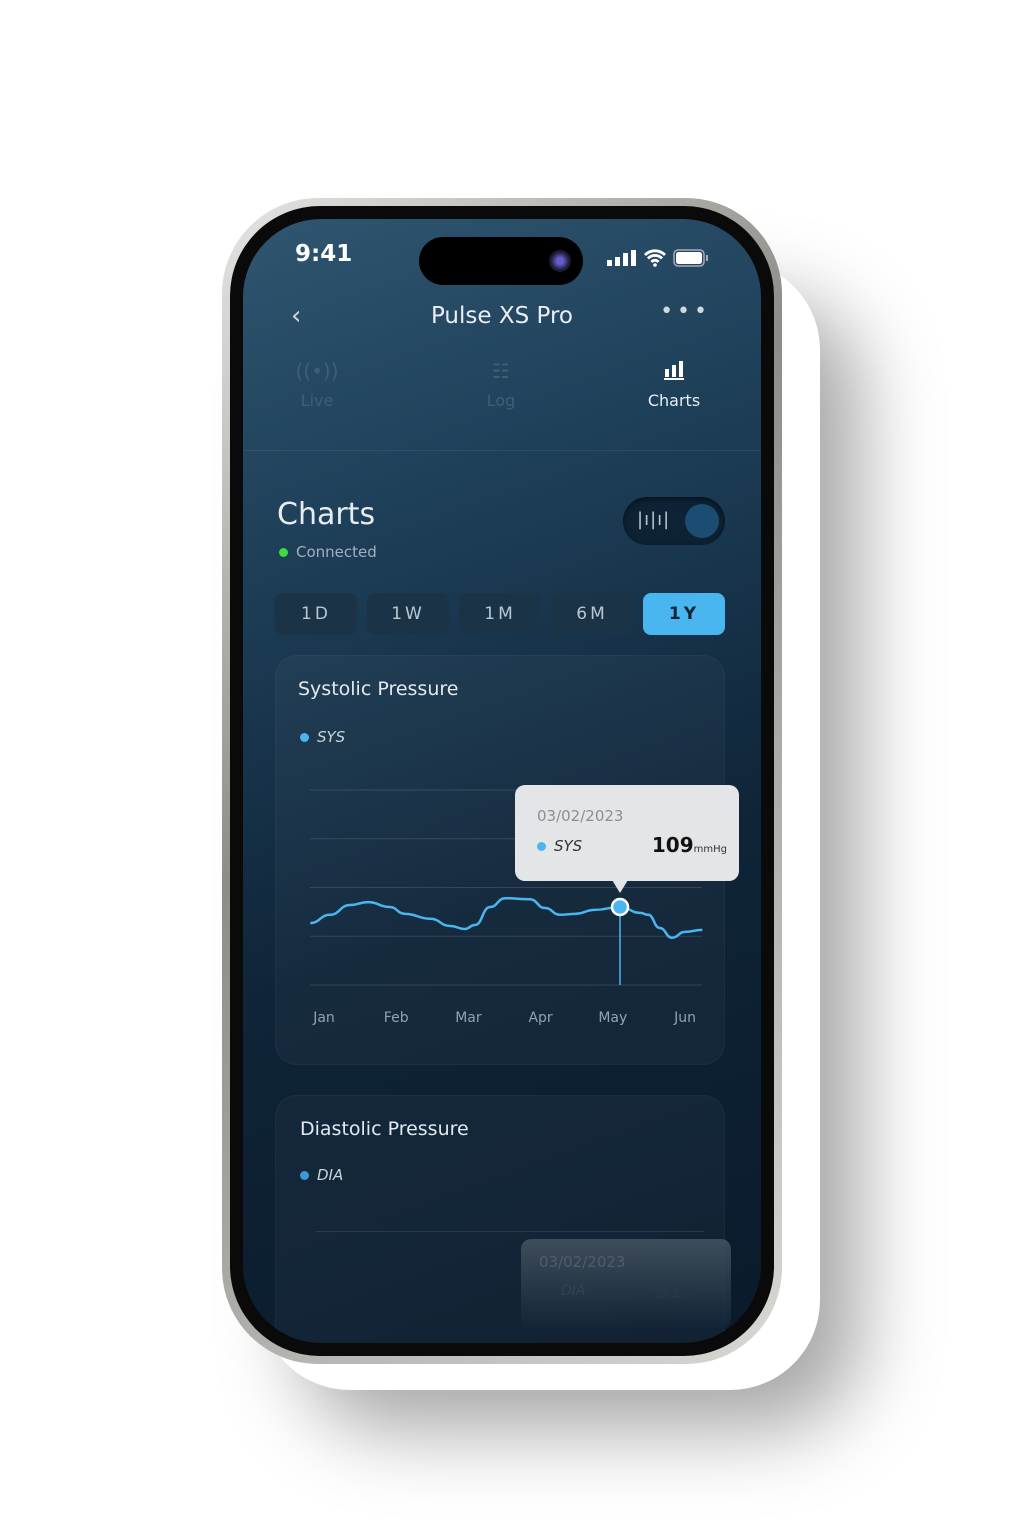  Describe the element at coordinates (627, 833) in the screenshot. I see `chart-tooltip: 03/02/2023 SYS 109mmHg` at that location.